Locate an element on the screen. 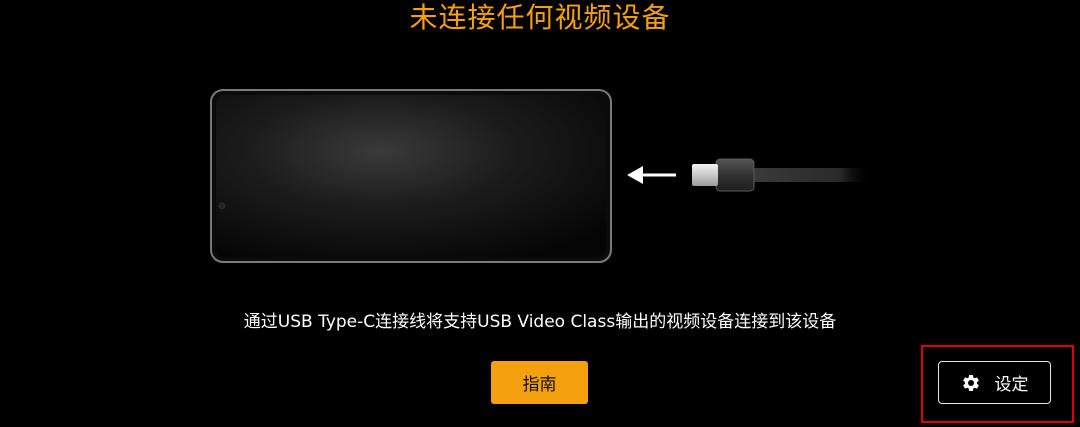  guide-button: 指南 is located at coordinates (539, 382).